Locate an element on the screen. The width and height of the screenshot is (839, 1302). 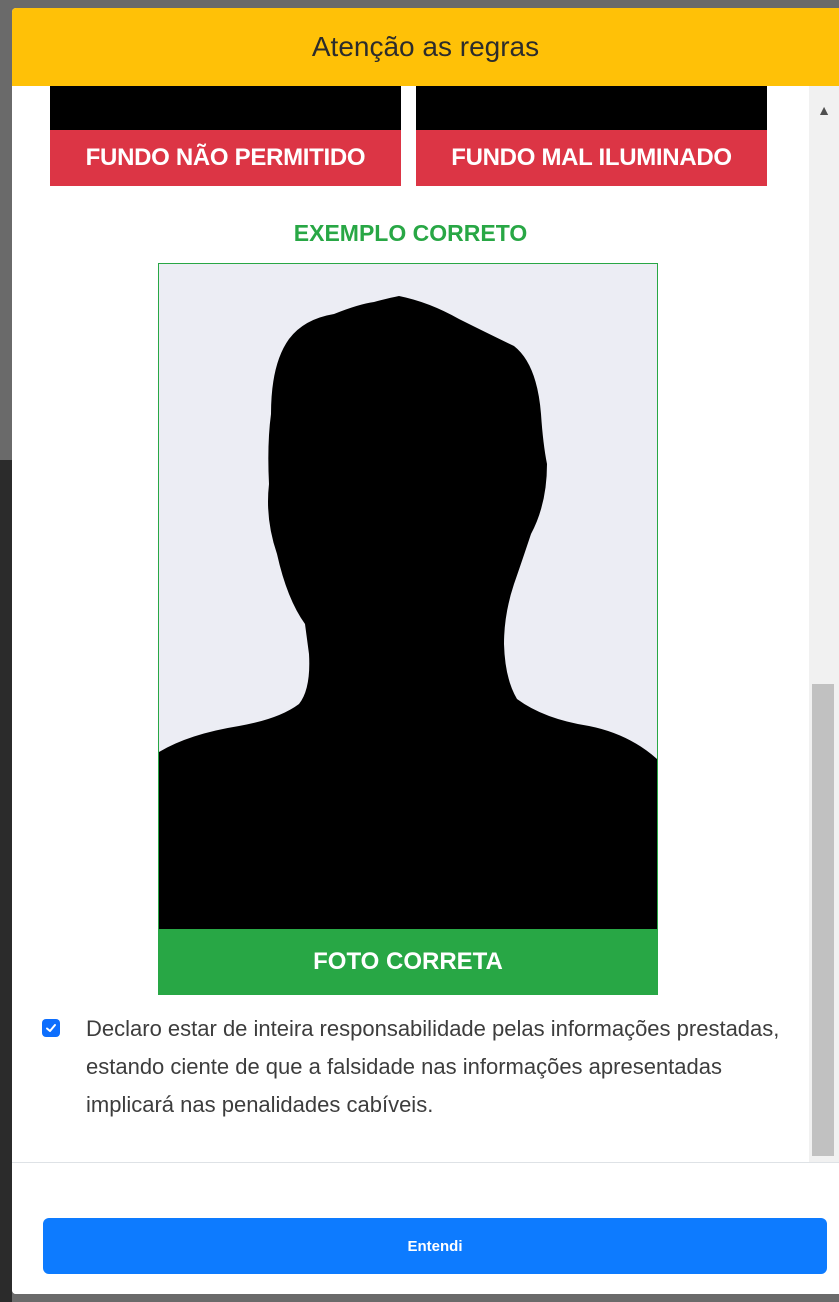
bad-example-card-lighting: FUNDO MAL ILUMINADO is located at coordinates (591, 136).